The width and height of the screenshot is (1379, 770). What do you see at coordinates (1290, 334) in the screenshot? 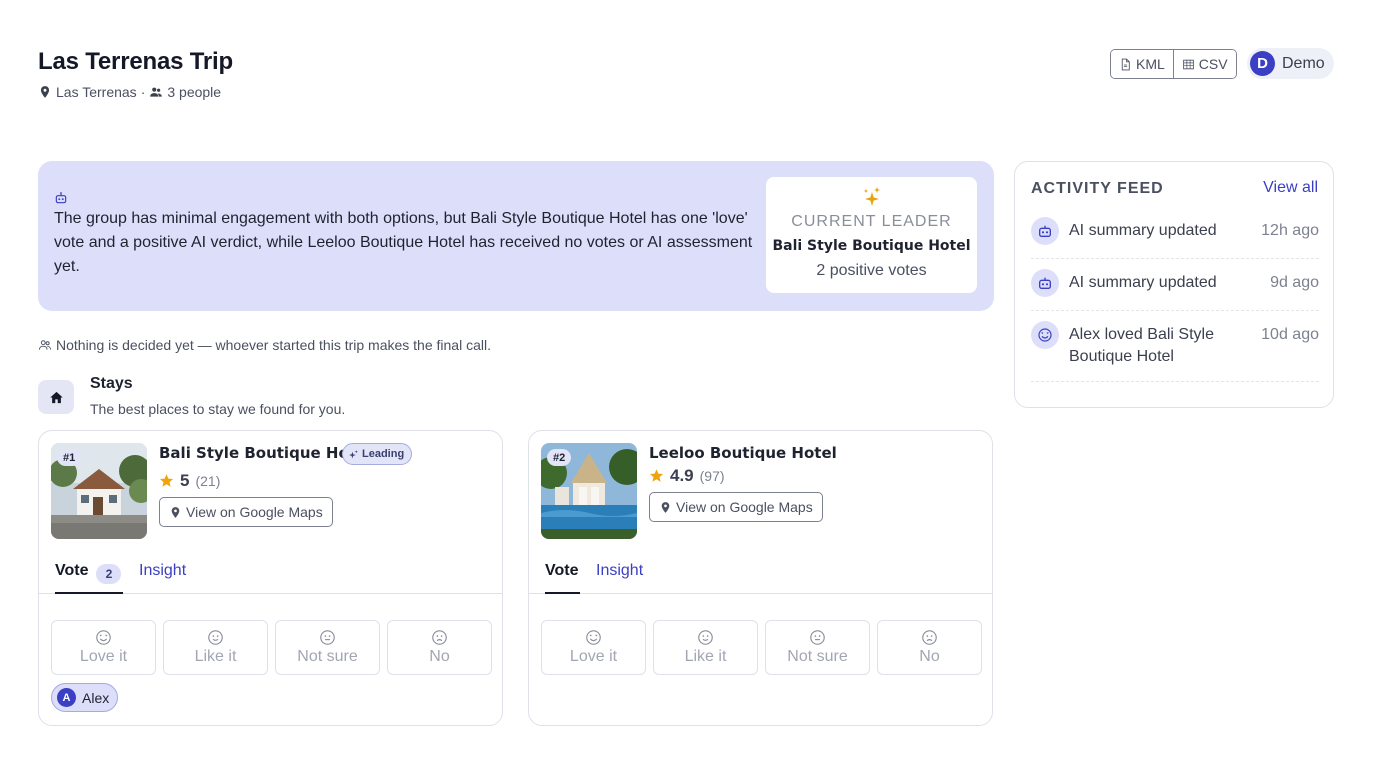
I see `feed-item-time: 10d ago` at bounding box center [1290, 334].